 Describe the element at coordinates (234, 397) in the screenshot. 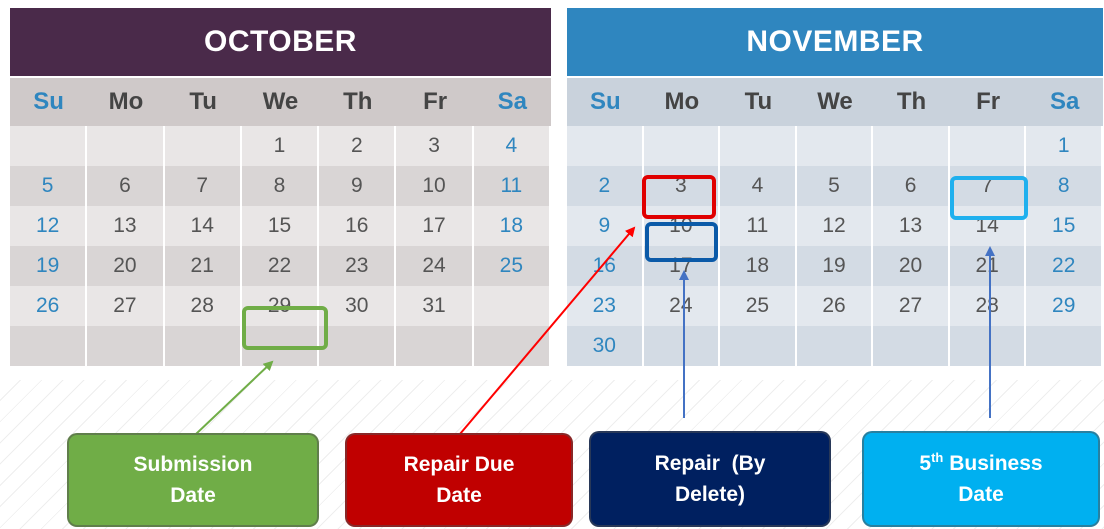

I see `submission-arrow` at that location.